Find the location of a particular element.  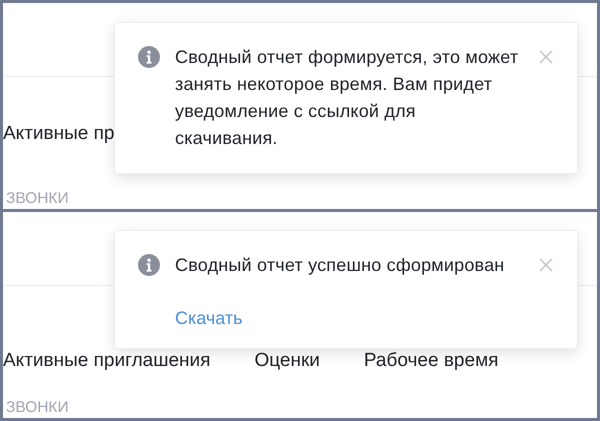

tab: Активные приглашения is located at coordinates (106, 361).